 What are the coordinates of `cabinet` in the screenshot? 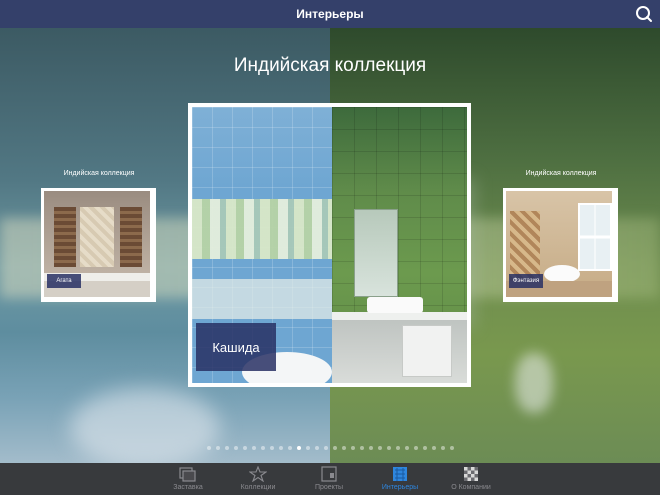 It's located at (427, 351).